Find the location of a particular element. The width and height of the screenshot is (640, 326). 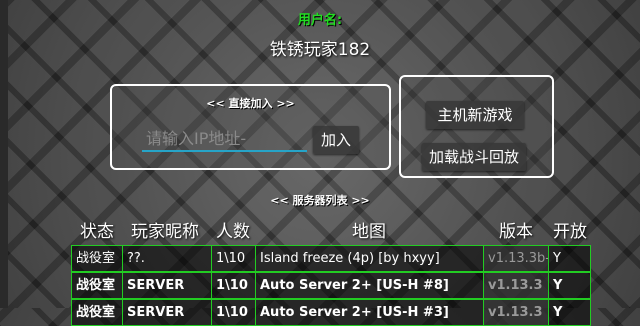

load-replay-button: 加载战斗回放 is located at coordinates (474, 157).